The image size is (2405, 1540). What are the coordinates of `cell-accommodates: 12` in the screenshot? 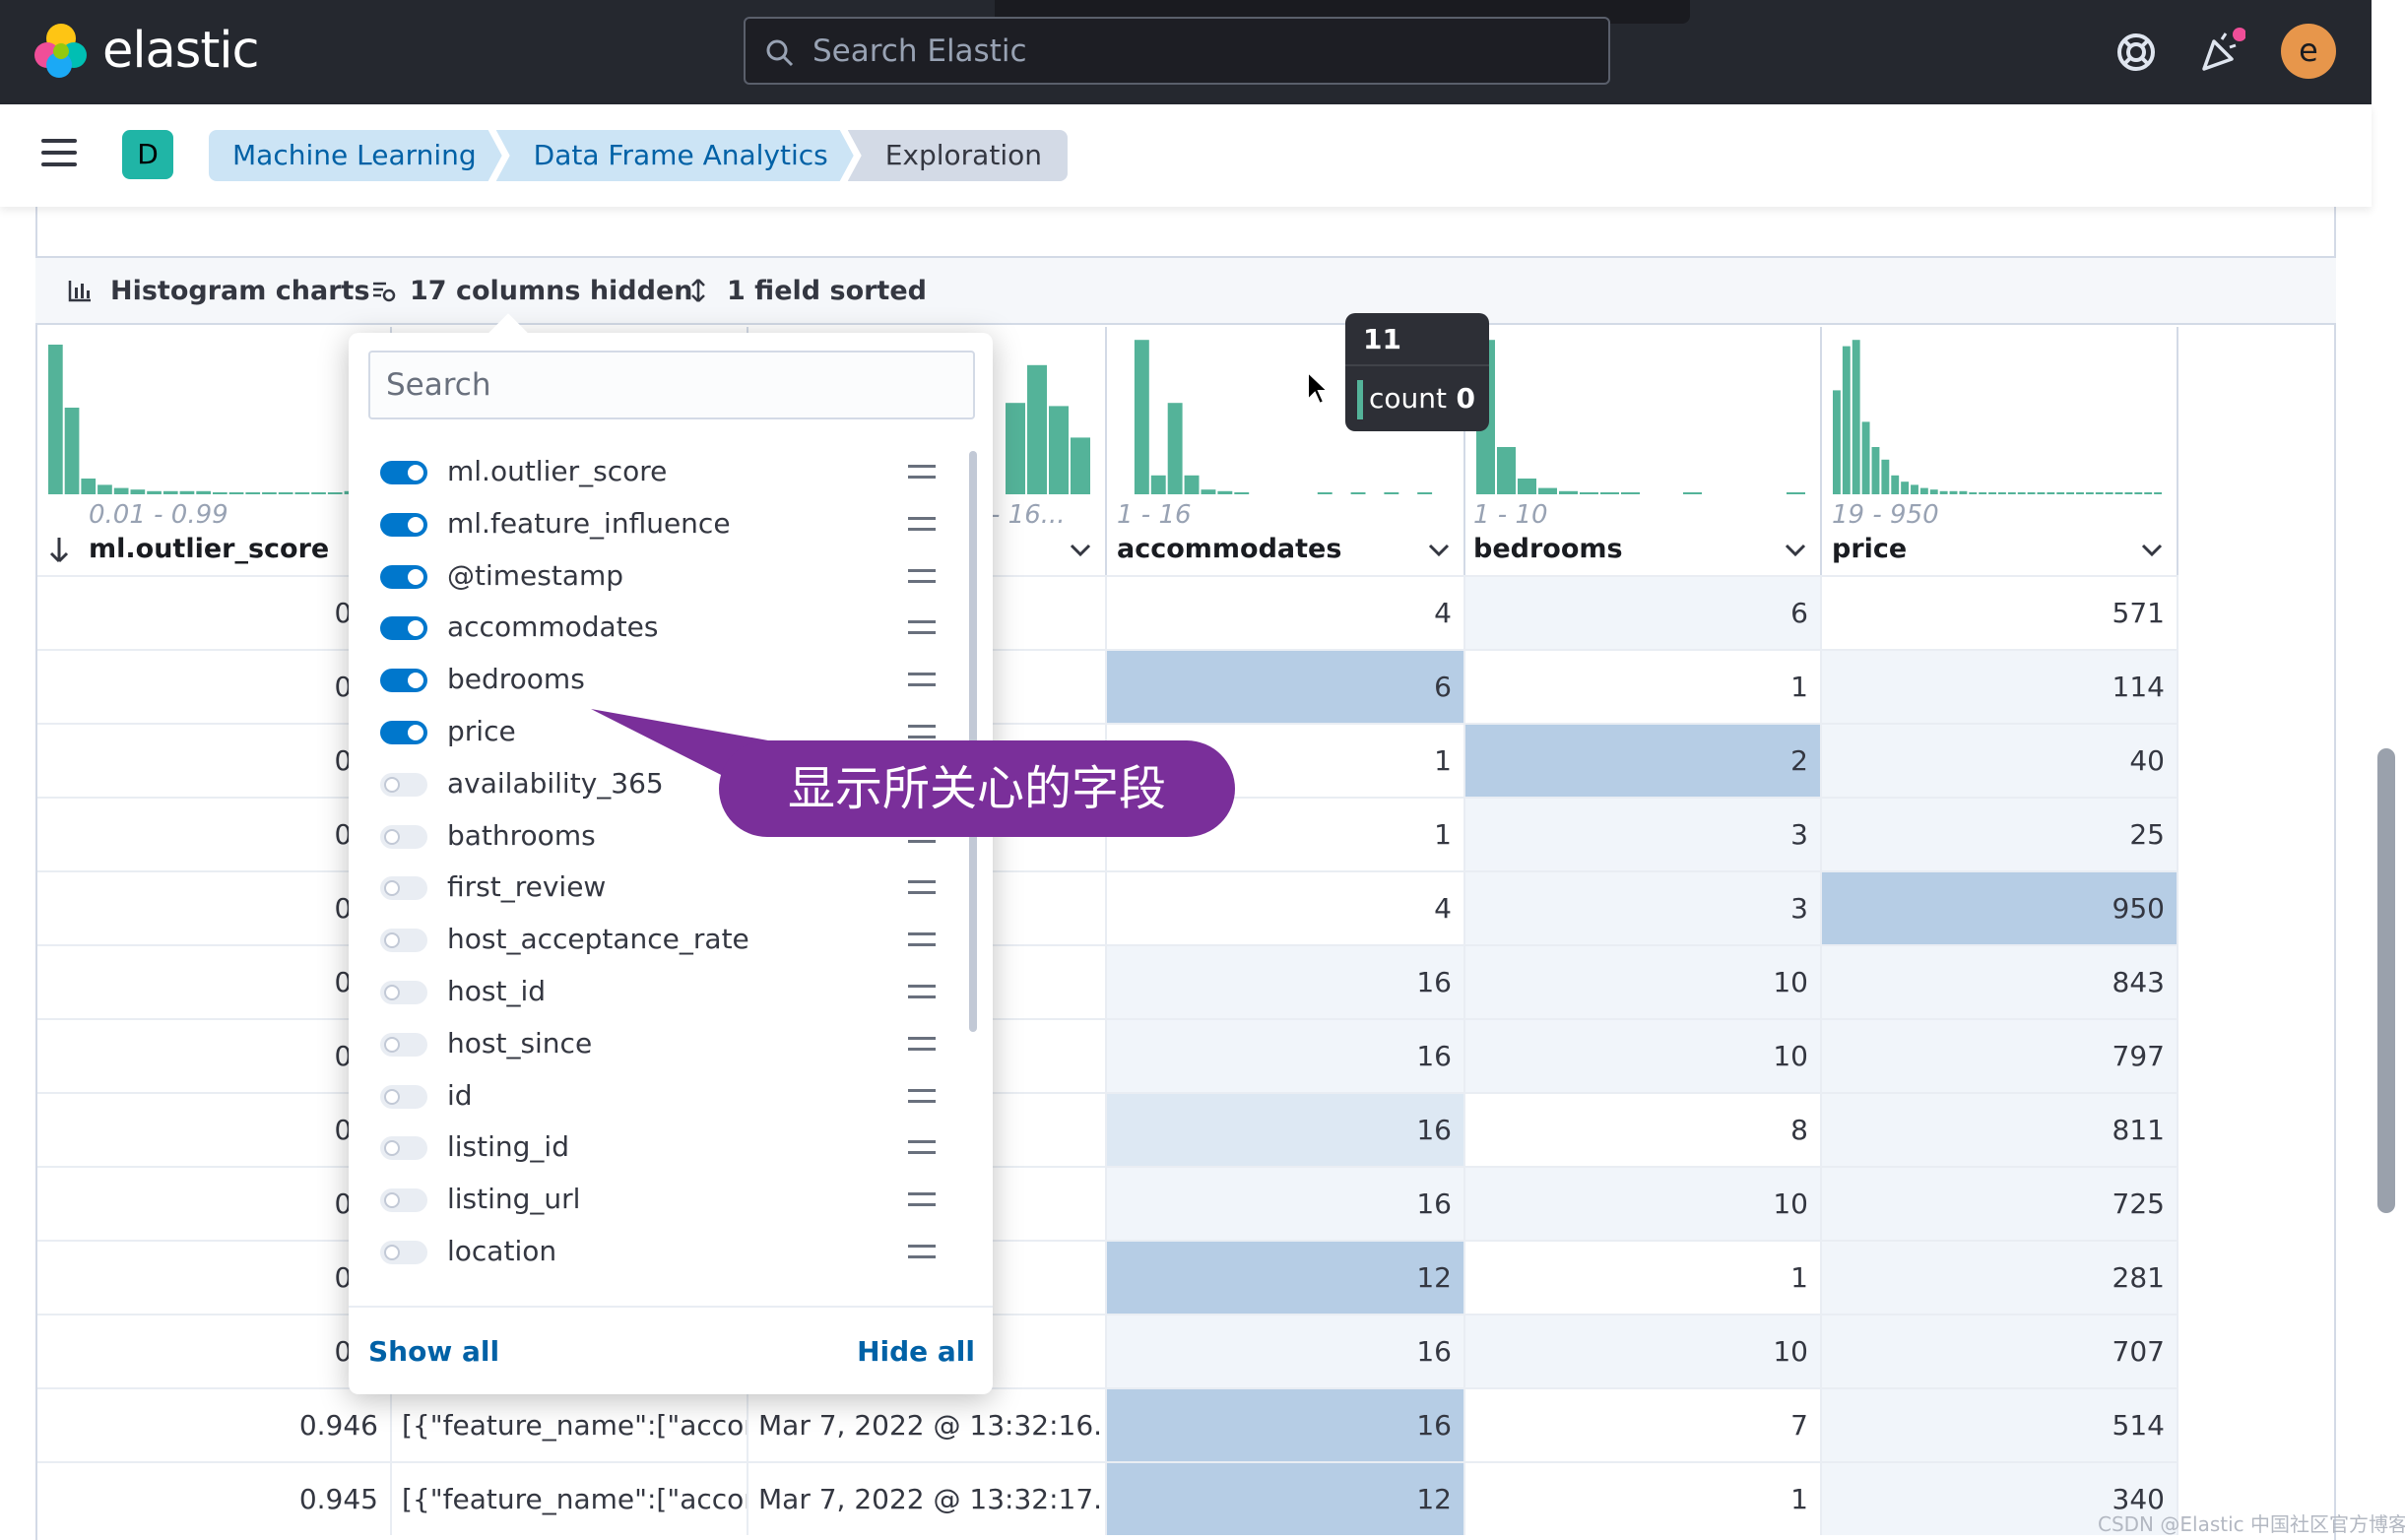 It's located at (1286, 1278).